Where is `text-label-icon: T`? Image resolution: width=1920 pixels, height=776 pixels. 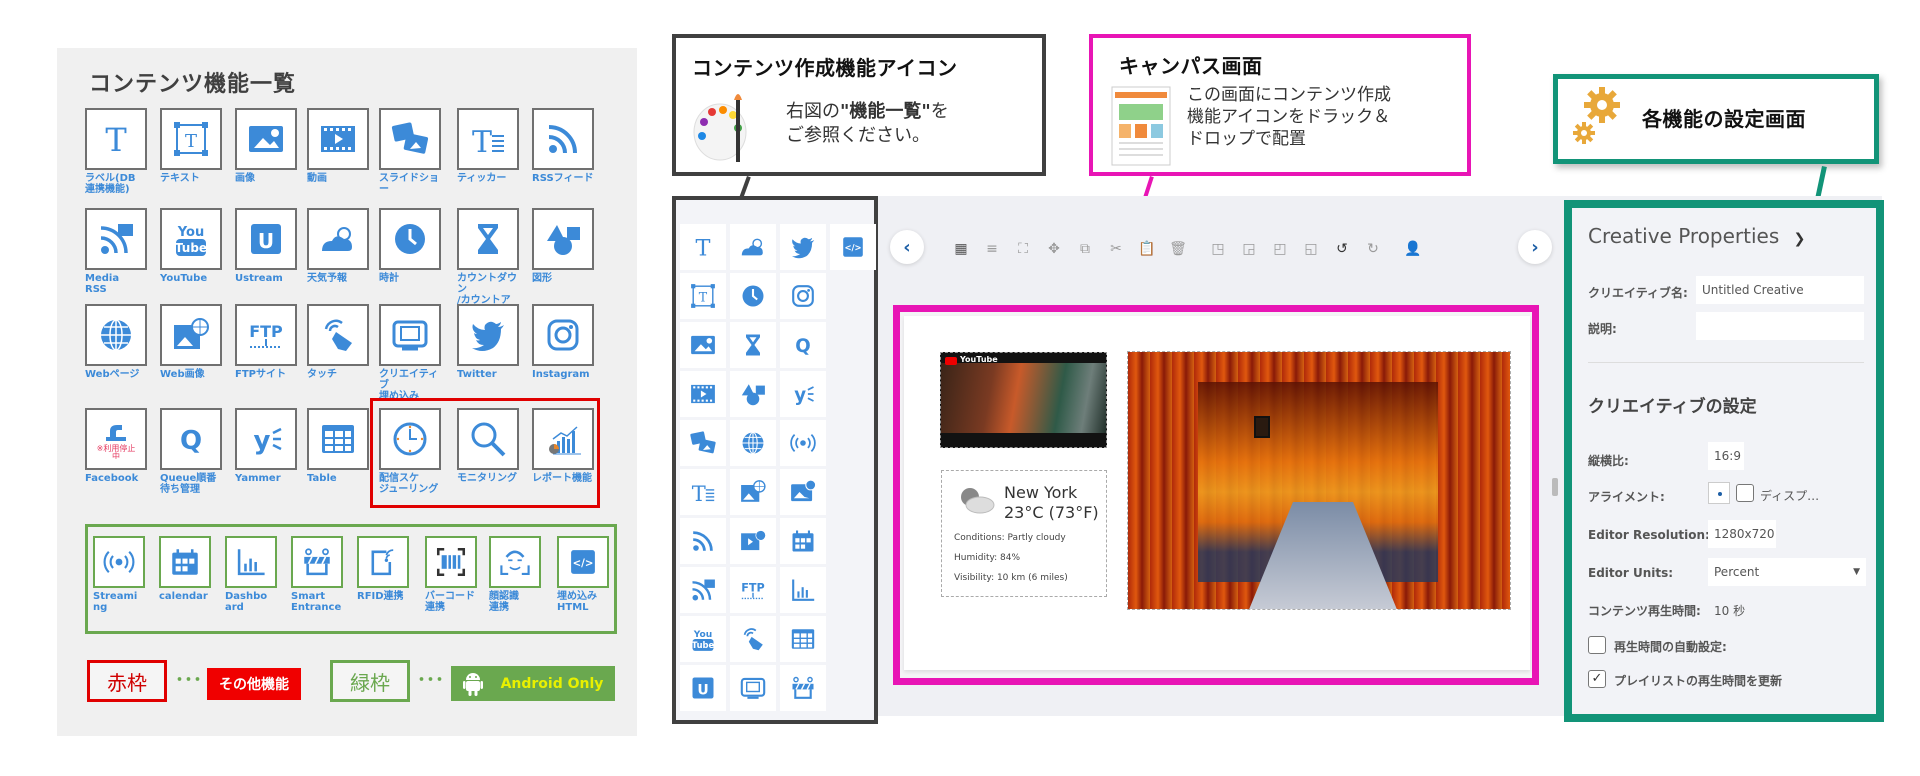 text-label-icon: T is located at coordinates (703, 248).